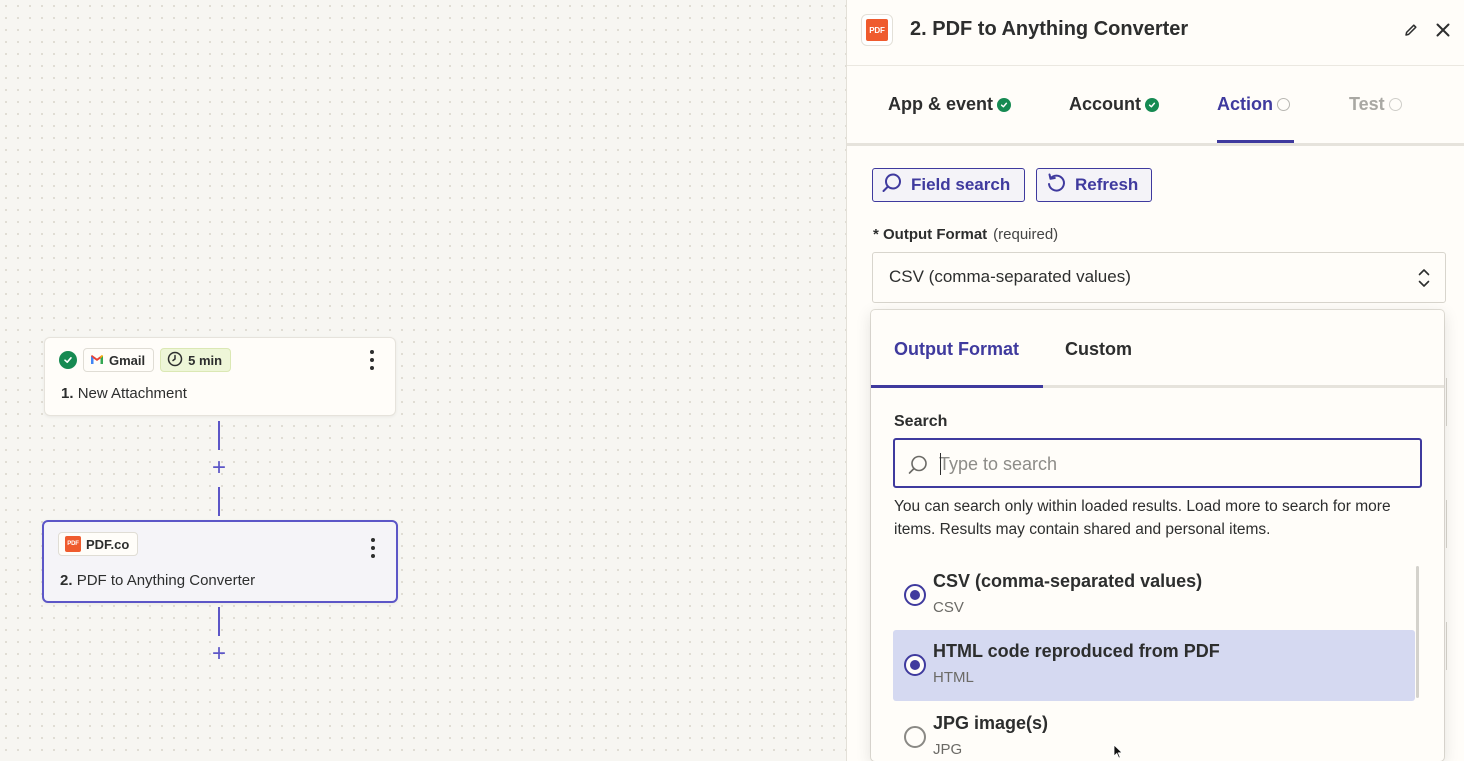 Image resolution: width=1464 pixels, height=761 pixels. I want to click on tab-app-event: App & event, so click(950, 104).